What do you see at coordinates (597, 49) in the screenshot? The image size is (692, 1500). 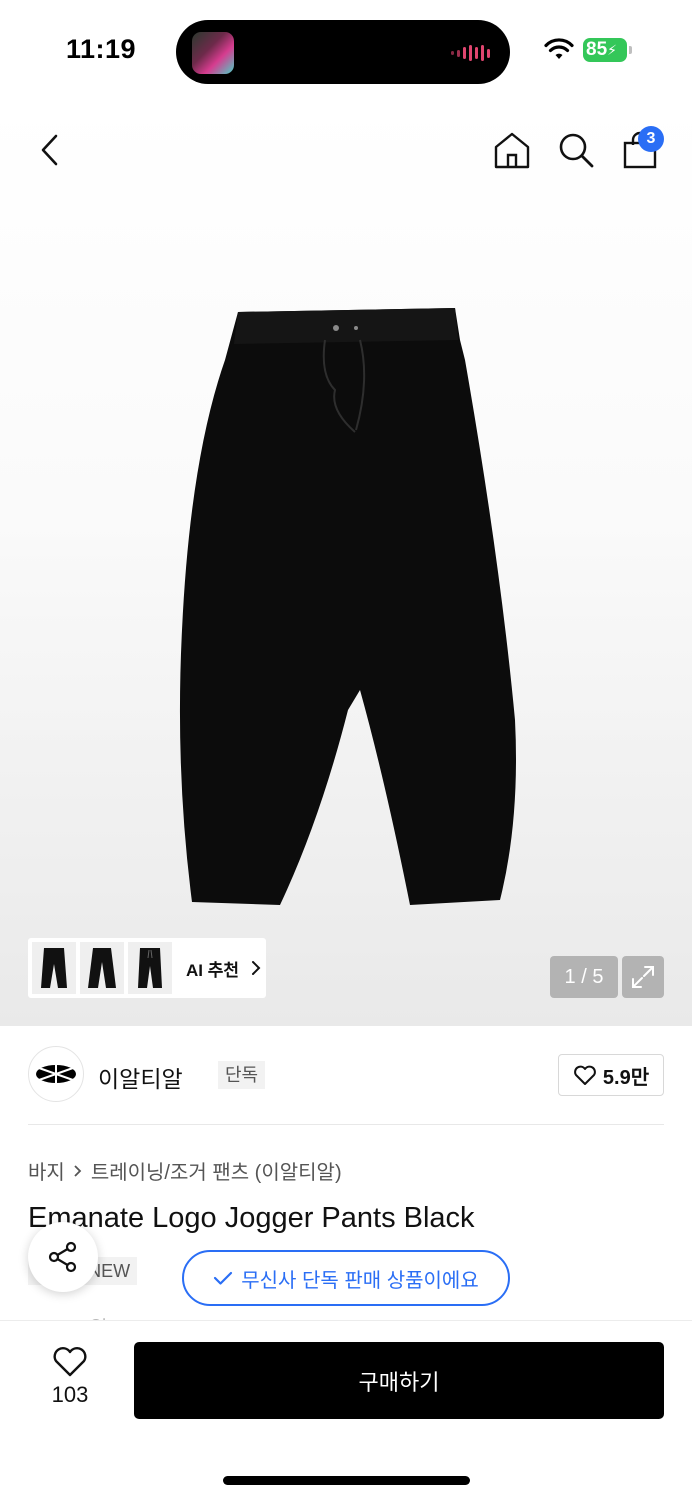 I see `battery-level: 85` at bounding box center [597, 49].